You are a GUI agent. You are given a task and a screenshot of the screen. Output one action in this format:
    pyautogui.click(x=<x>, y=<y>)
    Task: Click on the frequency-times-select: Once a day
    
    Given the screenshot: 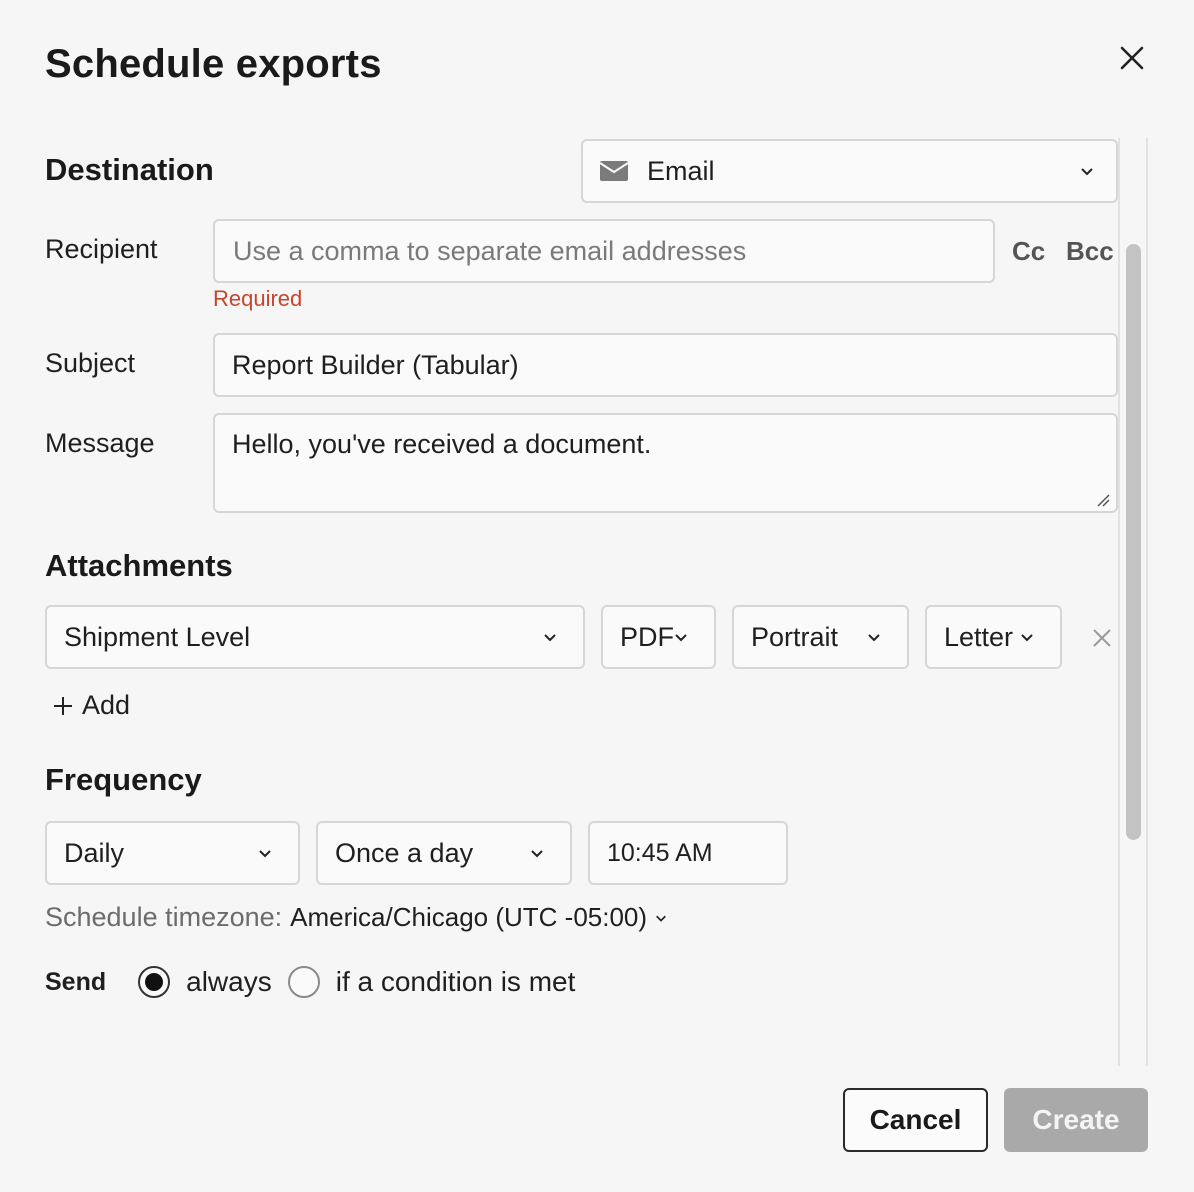 What is the action you would take?
    pyautogui.click(x=444, y=853)
    